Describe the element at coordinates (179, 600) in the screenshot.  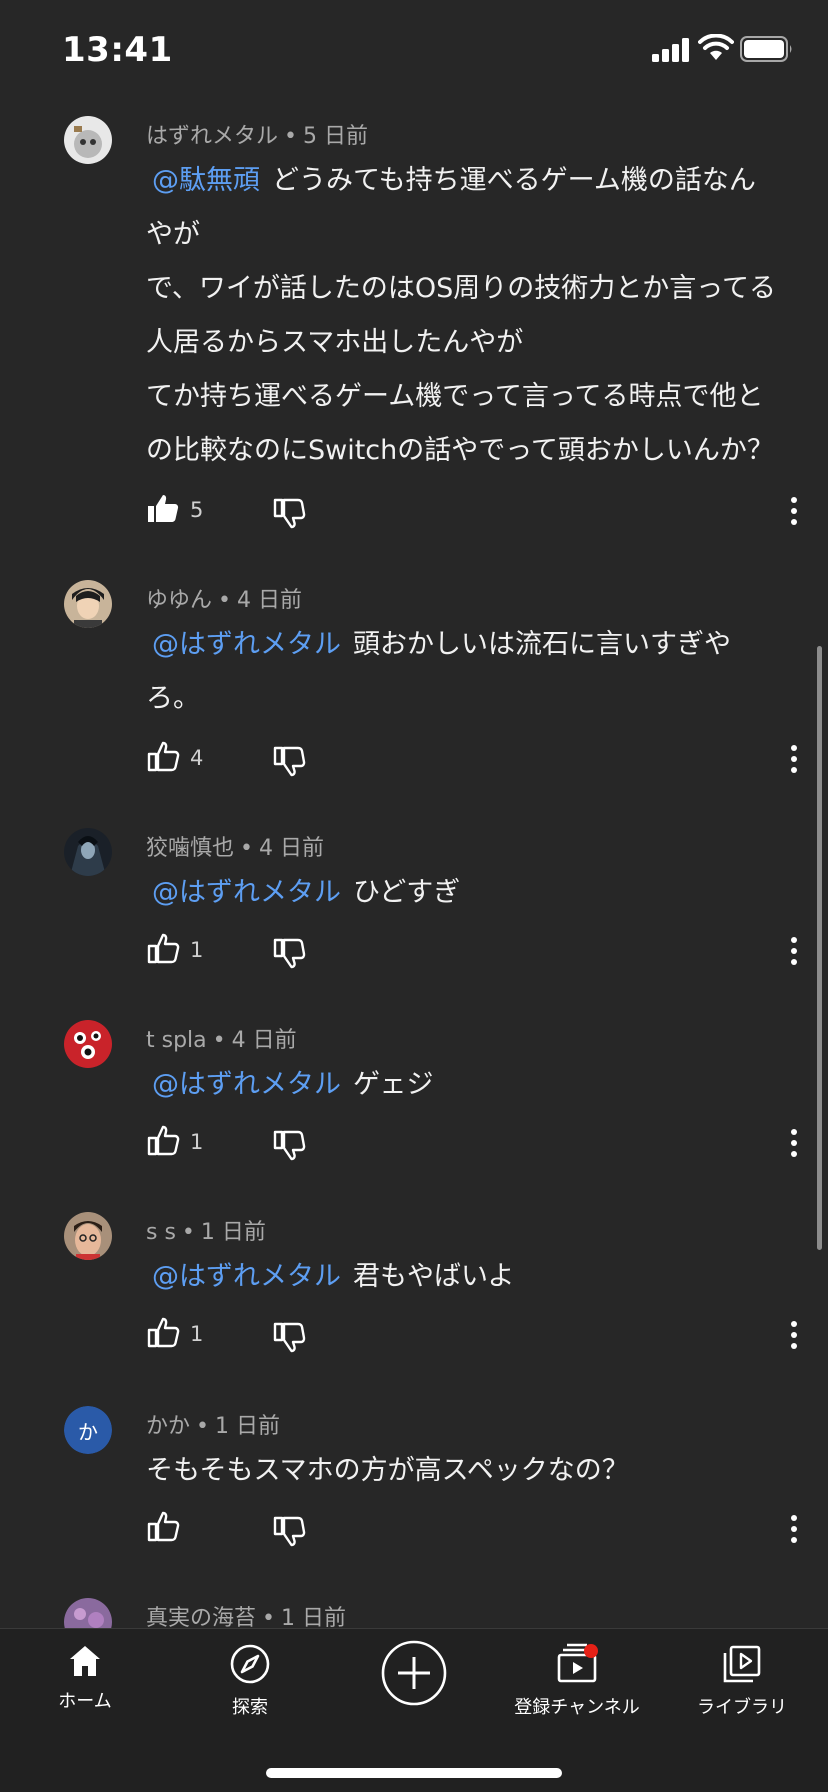
I see `author-name: ゆゆん` at that location.